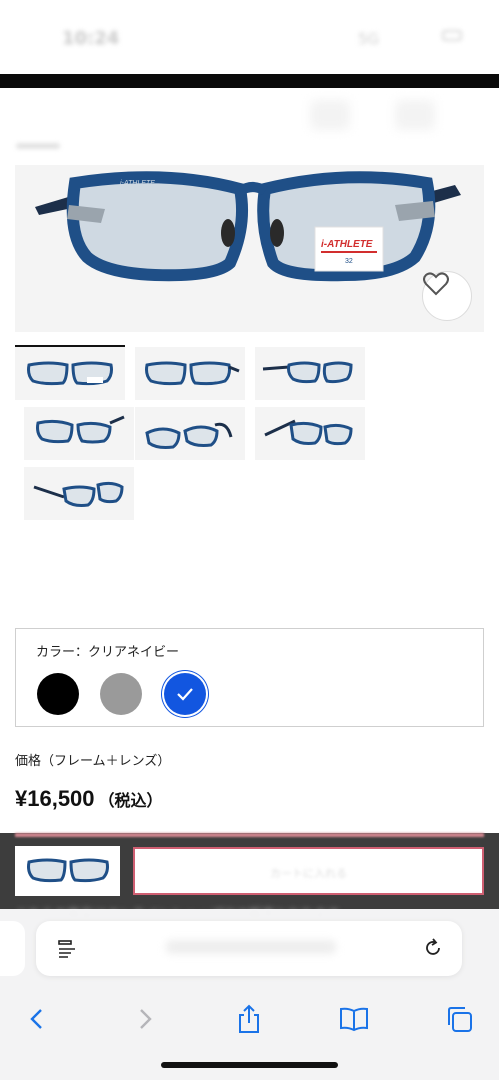 The height and width of the screenshot is (1080, 499). What do you see at coordinates (436, 284) in the screenshot?
I see `heart-icon` at bounding box center [436, 284].